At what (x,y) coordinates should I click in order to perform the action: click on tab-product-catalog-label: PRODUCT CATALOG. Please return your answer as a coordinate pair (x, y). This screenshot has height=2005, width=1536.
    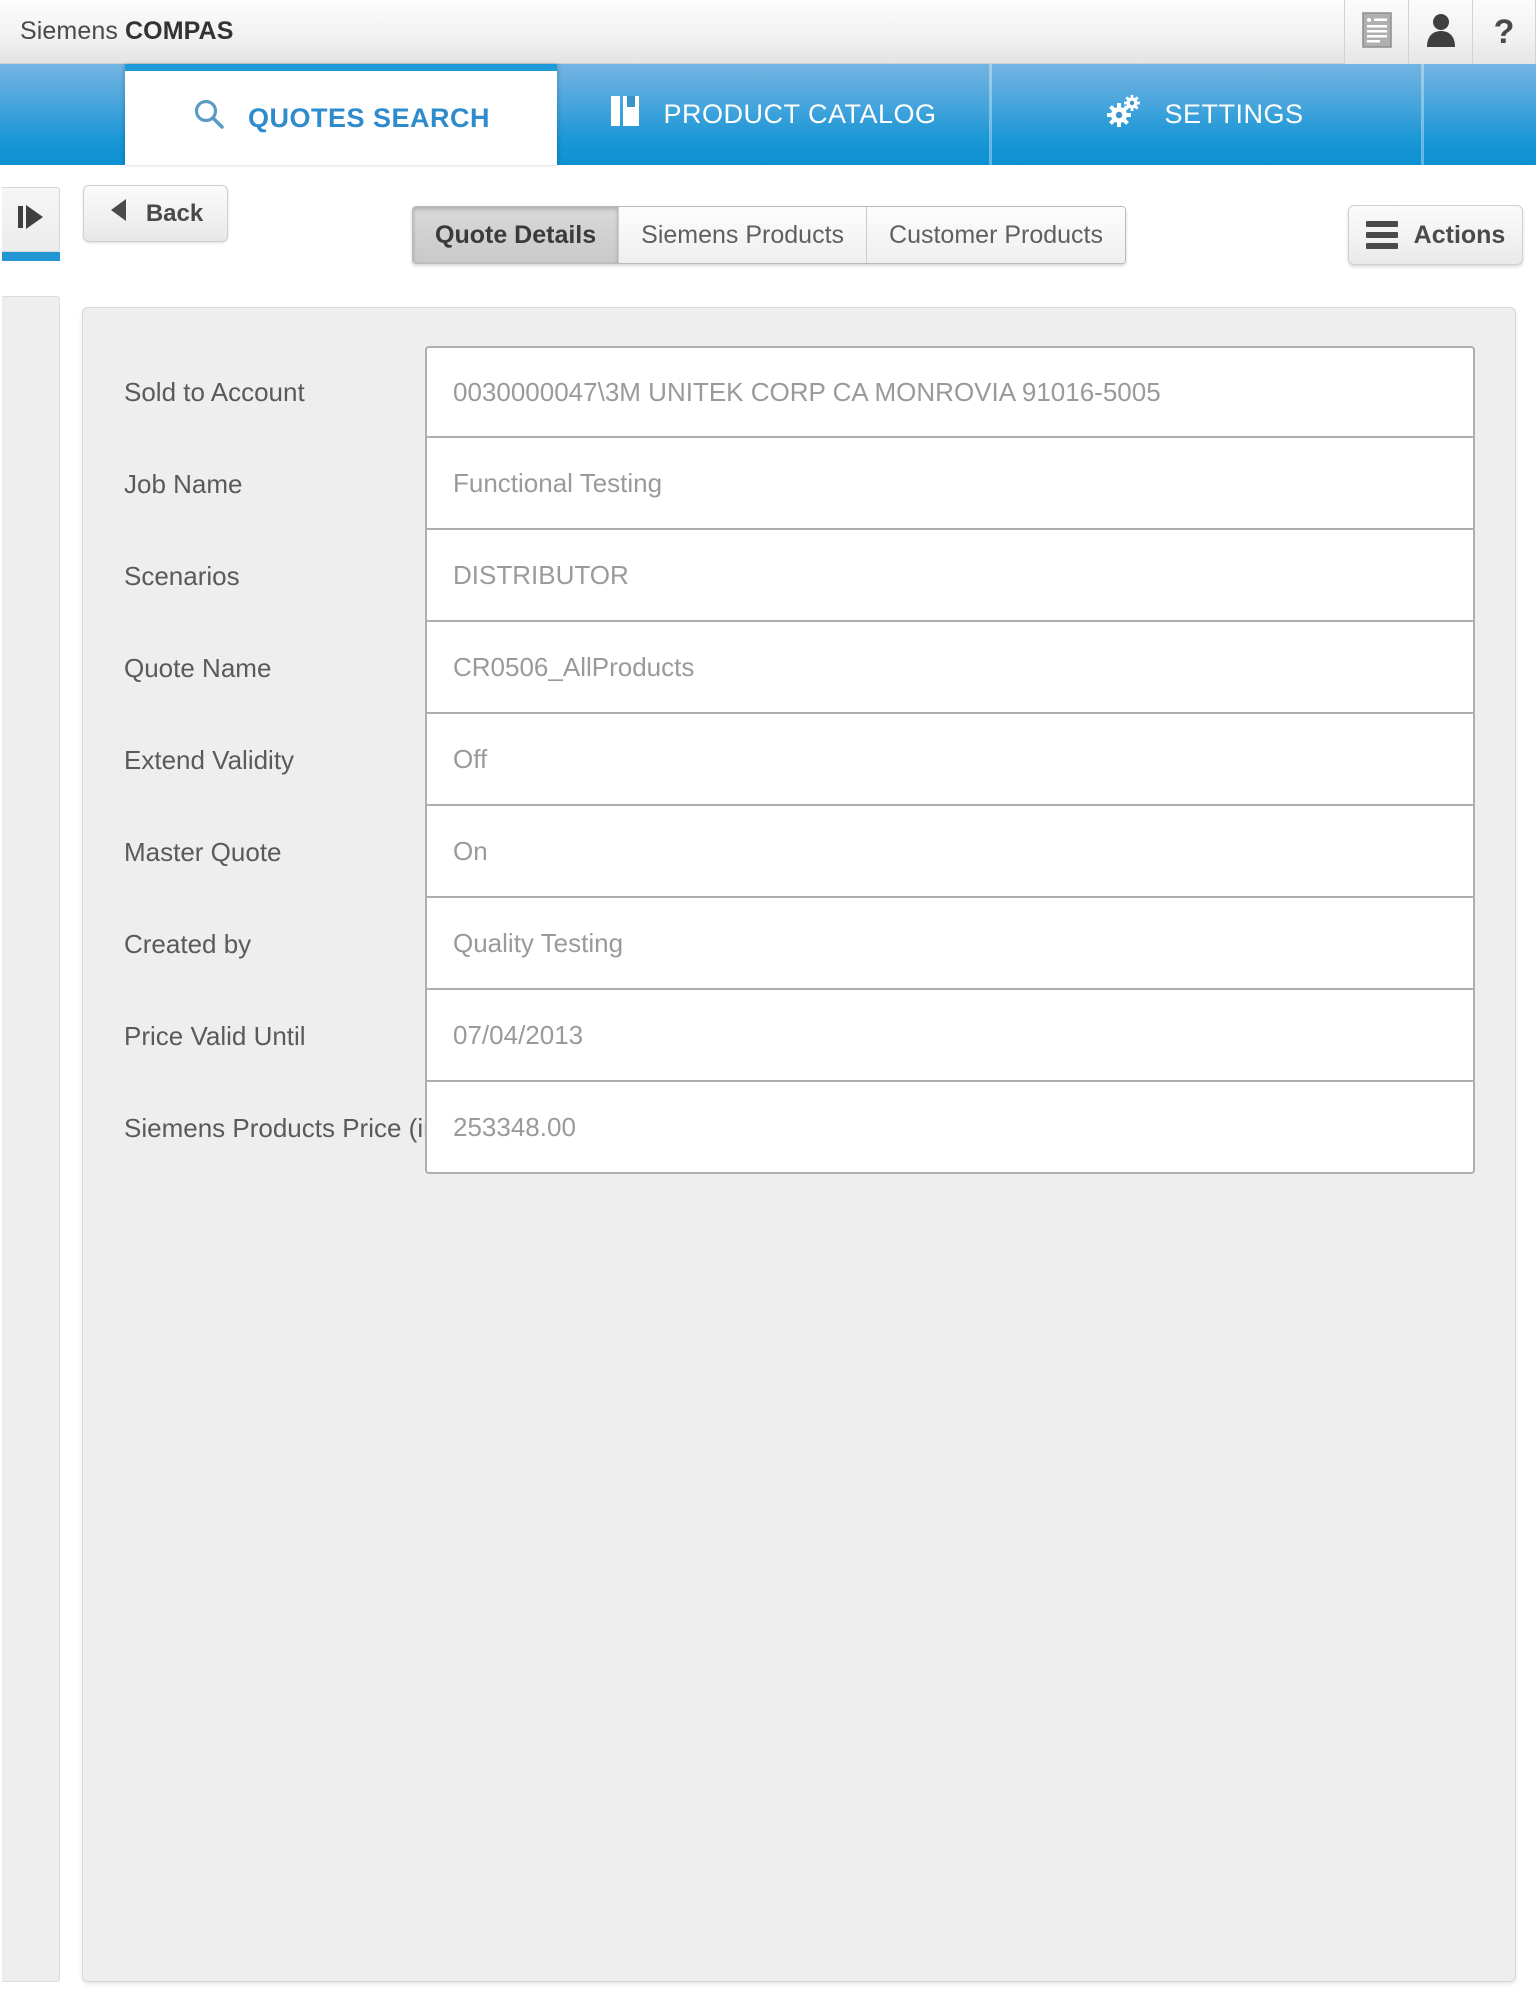
    Looking at the image, I should click on (800, 114).